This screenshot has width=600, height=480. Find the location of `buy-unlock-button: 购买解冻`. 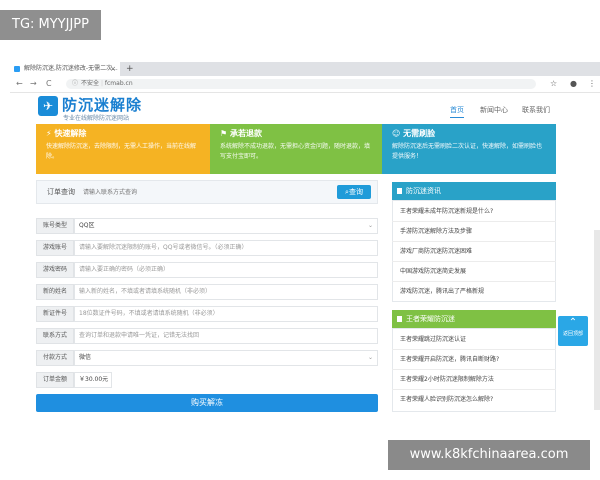

buy-unlock-button: 购买解冻 is located at coordinates (207, 403).